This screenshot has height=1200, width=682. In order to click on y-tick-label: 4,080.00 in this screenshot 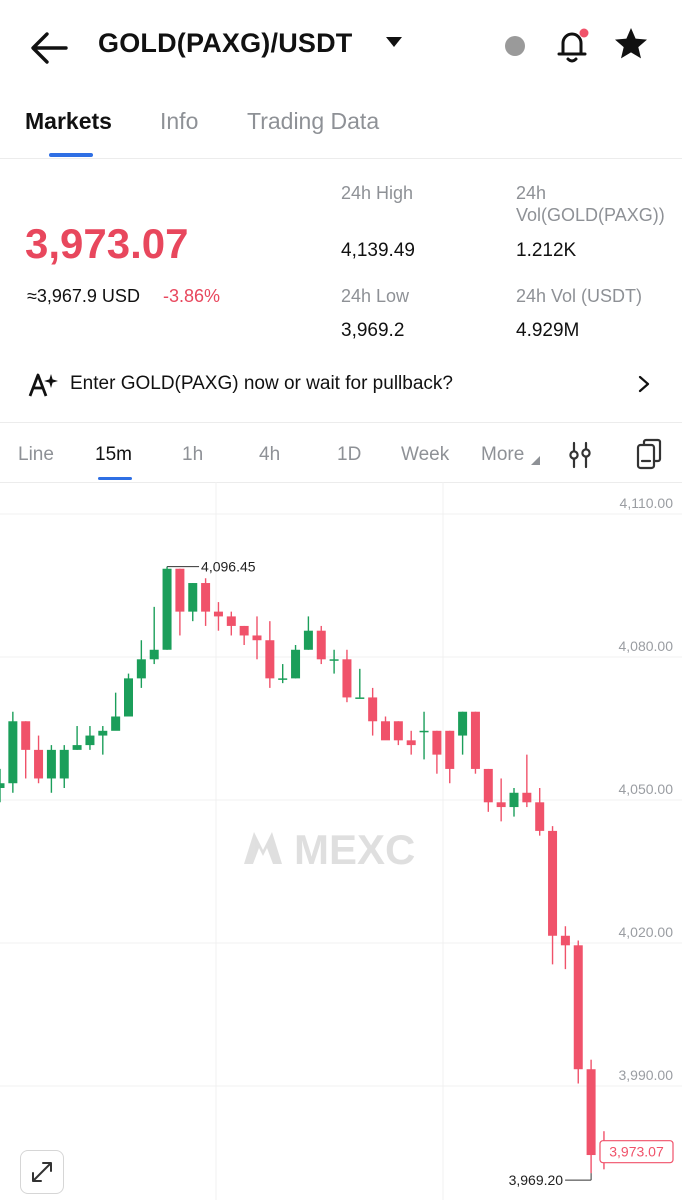, I will do `click(646, 646)`.